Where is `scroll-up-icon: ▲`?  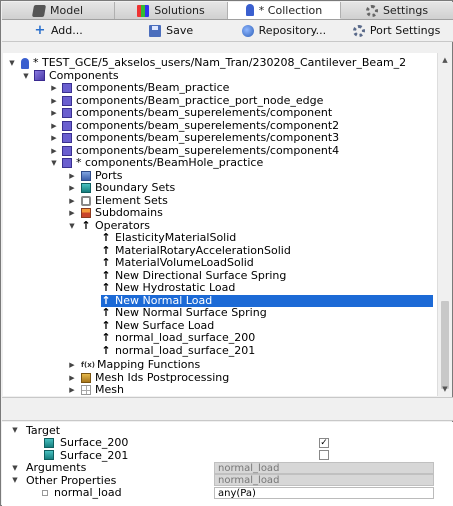 scroll-up-icon: ▲ is located at coordinates (445, 60).